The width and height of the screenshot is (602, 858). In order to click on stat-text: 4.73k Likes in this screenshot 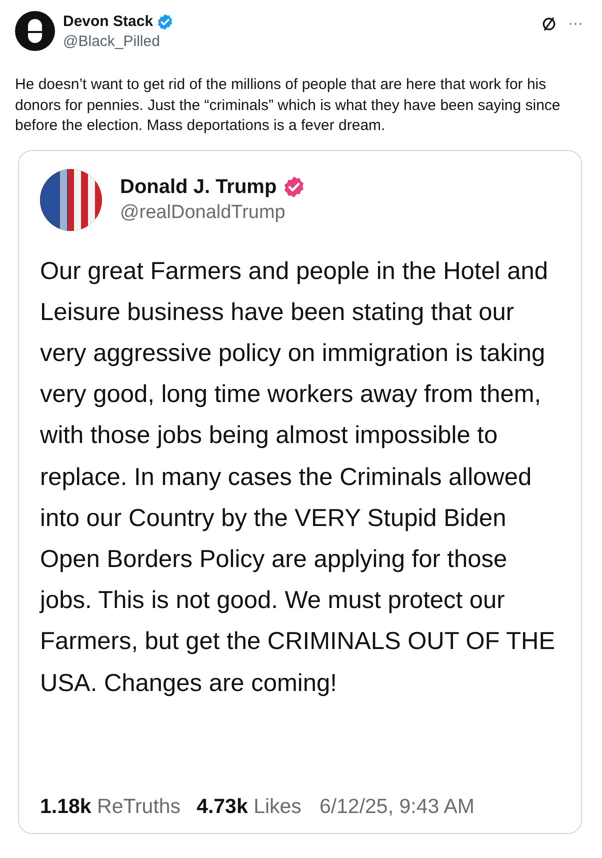, I will do `click(249, 807)`.